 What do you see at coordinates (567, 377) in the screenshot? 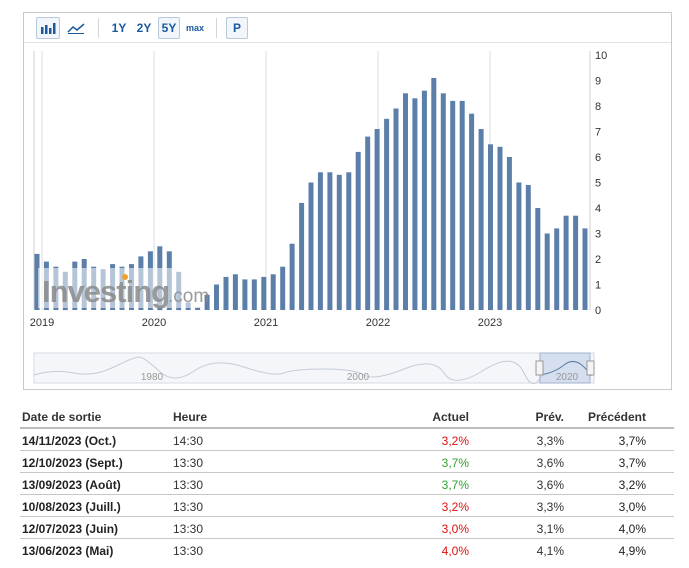
I see `navigator-label: 2020` at bounding box center [567, 377].